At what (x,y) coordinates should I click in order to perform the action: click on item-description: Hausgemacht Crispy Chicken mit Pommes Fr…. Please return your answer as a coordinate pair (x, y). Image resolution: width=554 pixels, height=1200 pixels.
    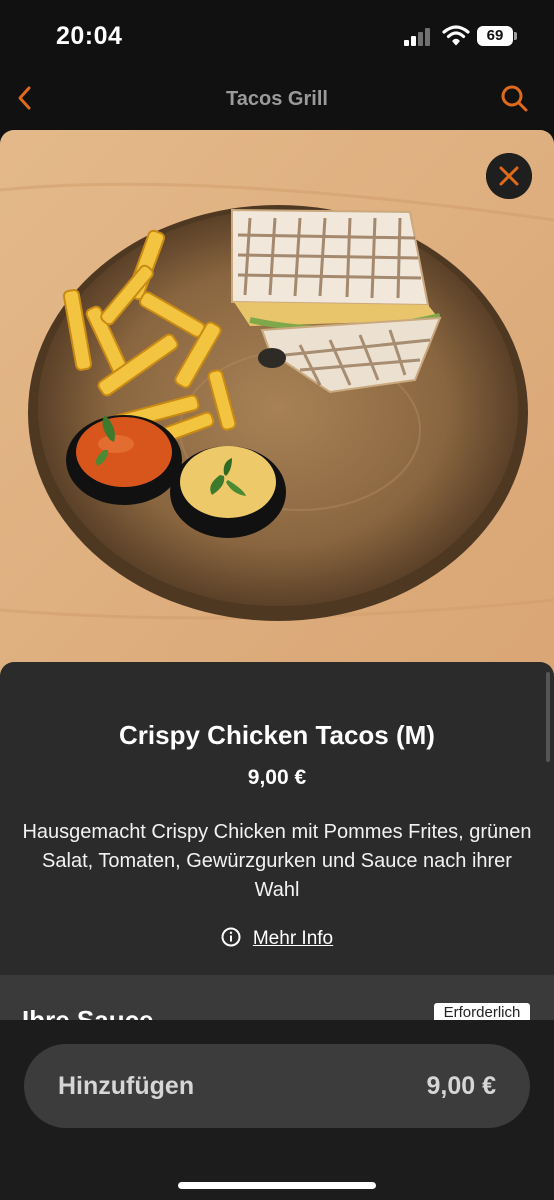
    Looking at the image, I should click on (277, 861).